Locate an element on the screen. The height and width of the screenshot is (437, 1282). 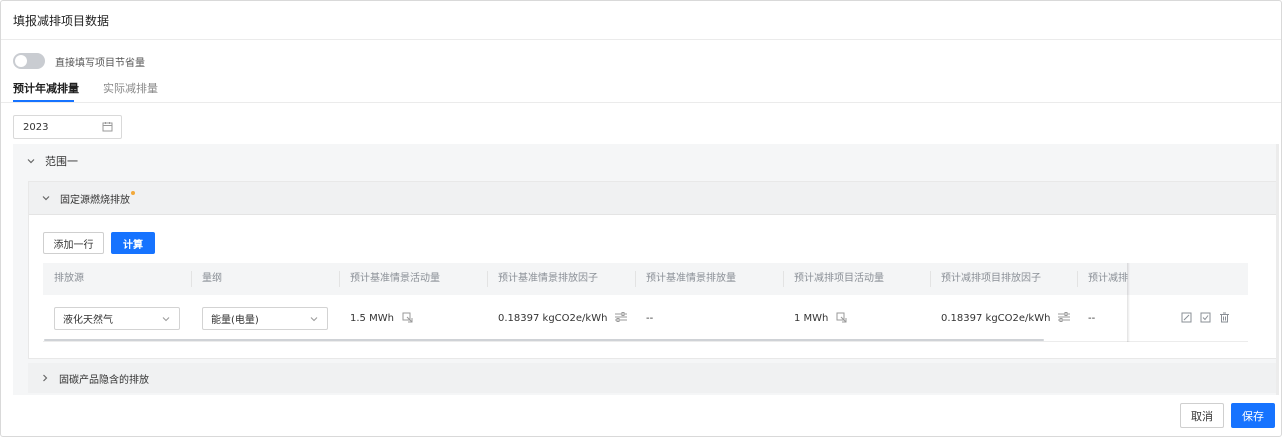
calendar-icon is located at coordinates (107, 128).